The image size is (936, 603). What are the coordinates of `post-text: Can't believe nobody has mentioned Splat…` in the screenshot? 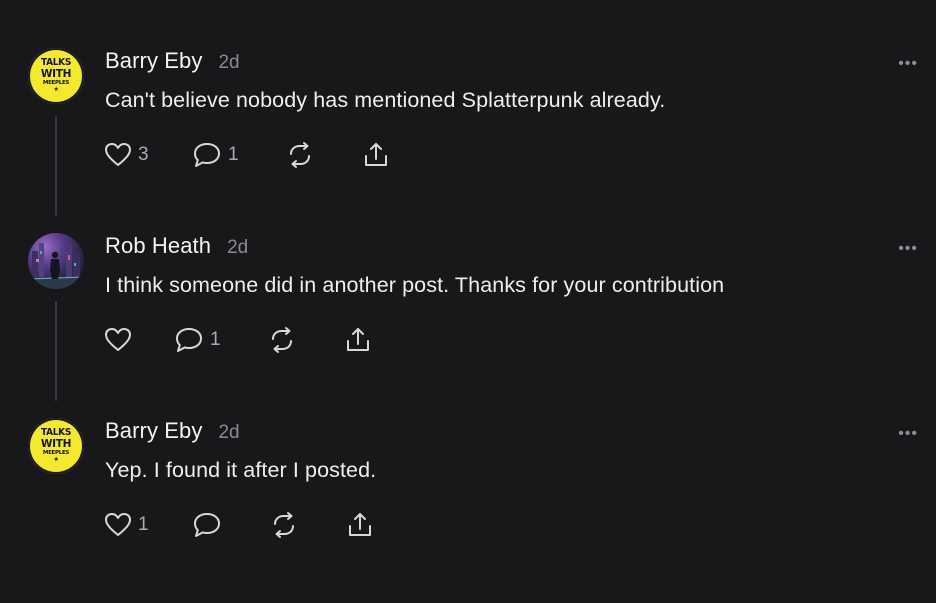 It's located at (385, 100).